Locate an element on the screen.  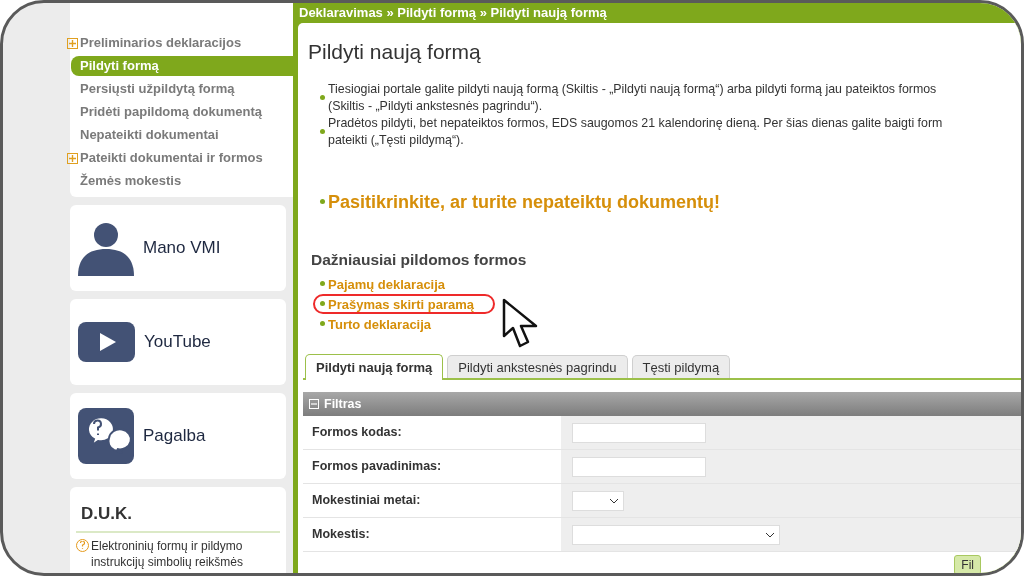
info-text: Pradėtos pildyti, bet nepateiktos formos, EDS saugomos 21 kalendorinę dieną. Per šias dienas galite baigti form pateikti („Tęsti pildymą“). is located at coordinates (635, 132).